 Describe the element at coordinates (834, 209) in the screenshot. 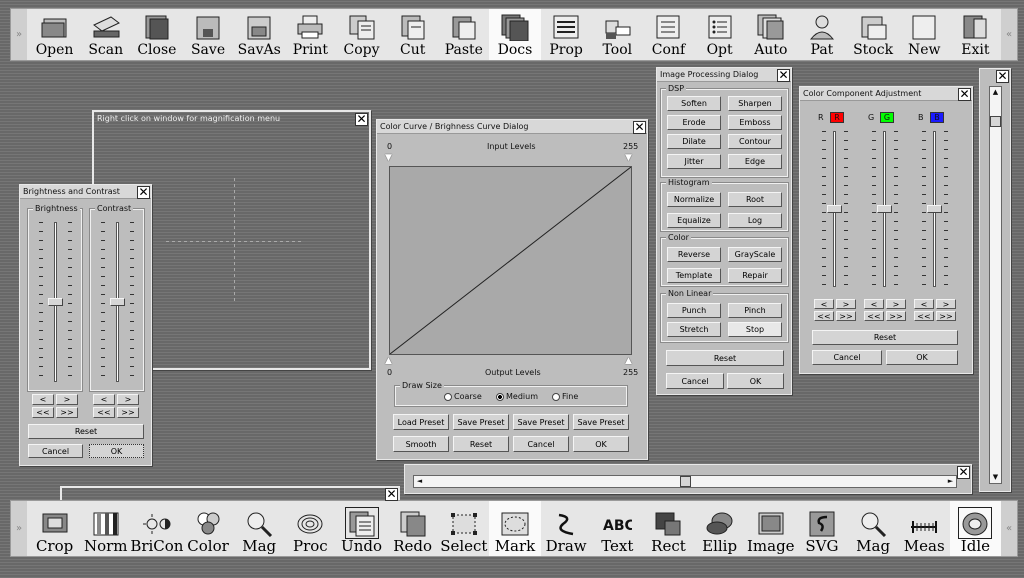

I see `channel-r-slider` at that location.